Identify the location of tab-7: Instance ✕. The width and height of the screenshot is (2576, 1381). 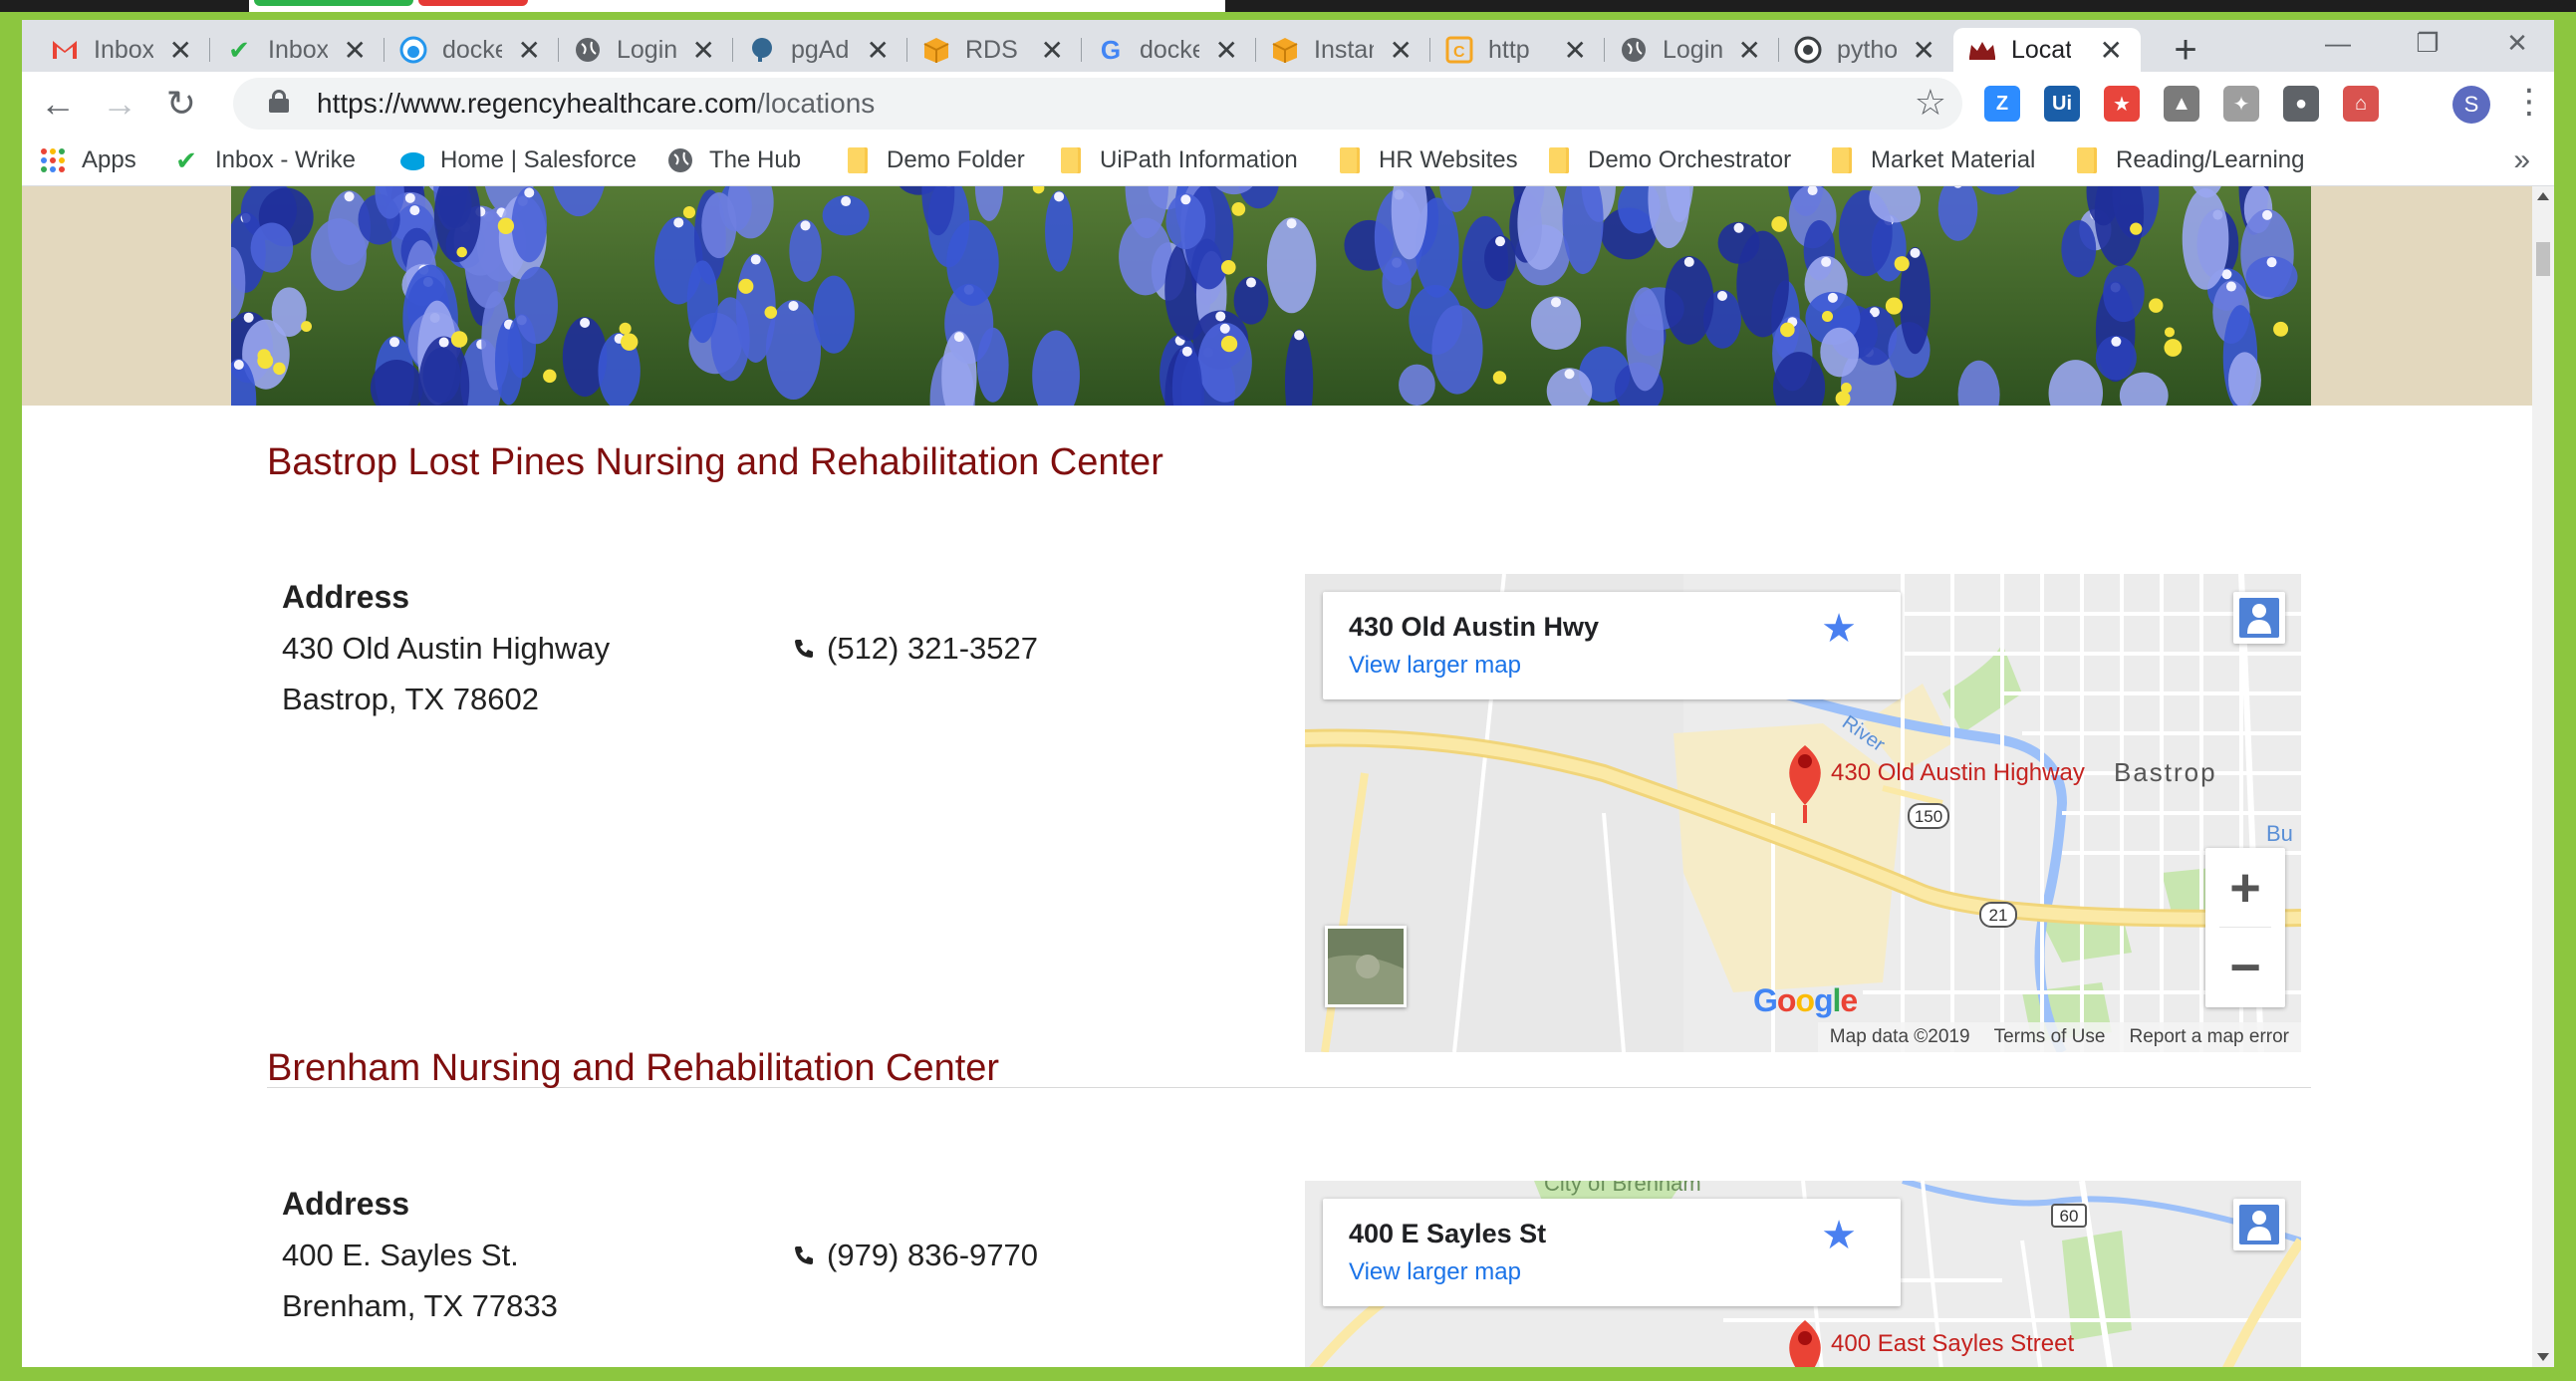
(1343, 50).